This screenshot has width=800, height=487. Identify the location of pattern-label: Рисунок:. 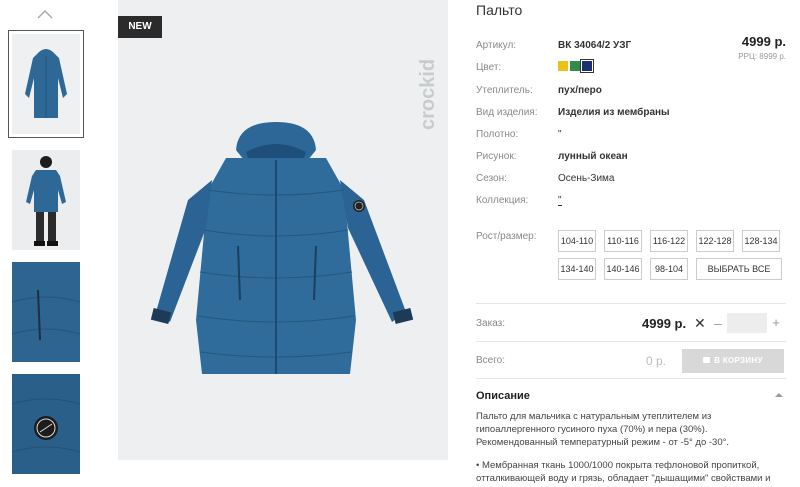
(496, 156).